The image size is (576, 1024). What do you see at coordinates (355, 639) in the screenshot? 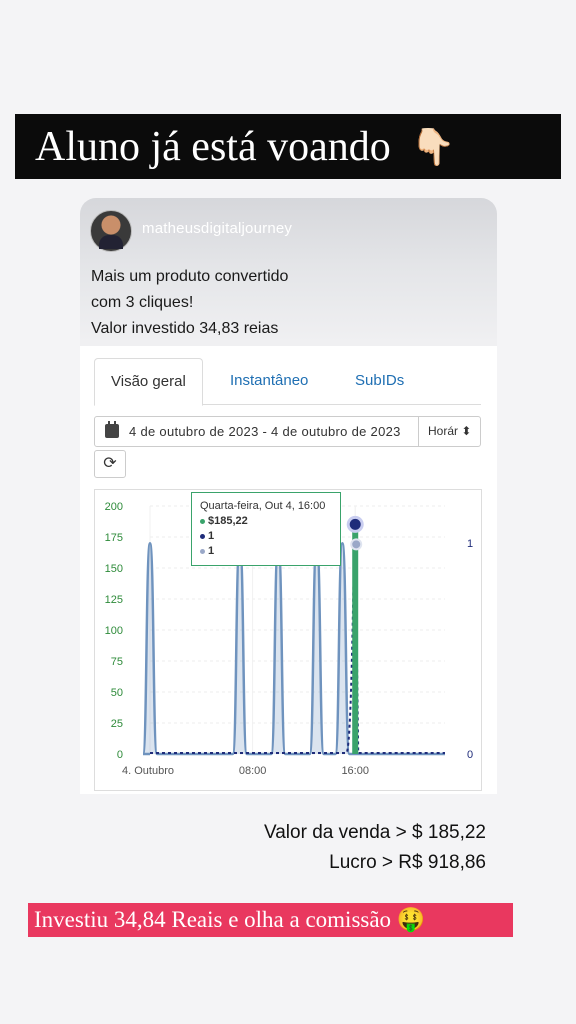
I see `sale-bar` at bounding box center [355, 639].